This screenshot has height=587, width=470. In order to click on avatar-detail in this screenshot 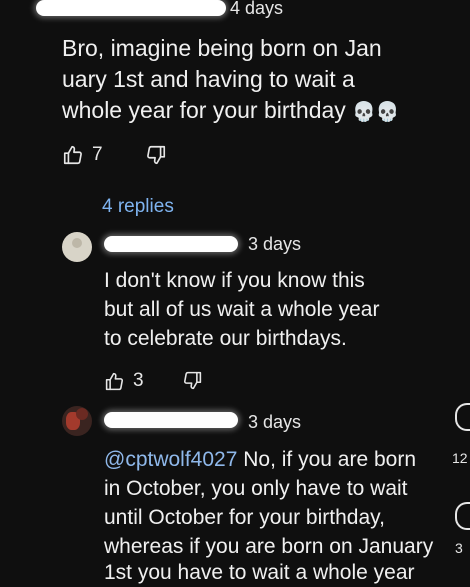, I will do `click(82, 414)`.